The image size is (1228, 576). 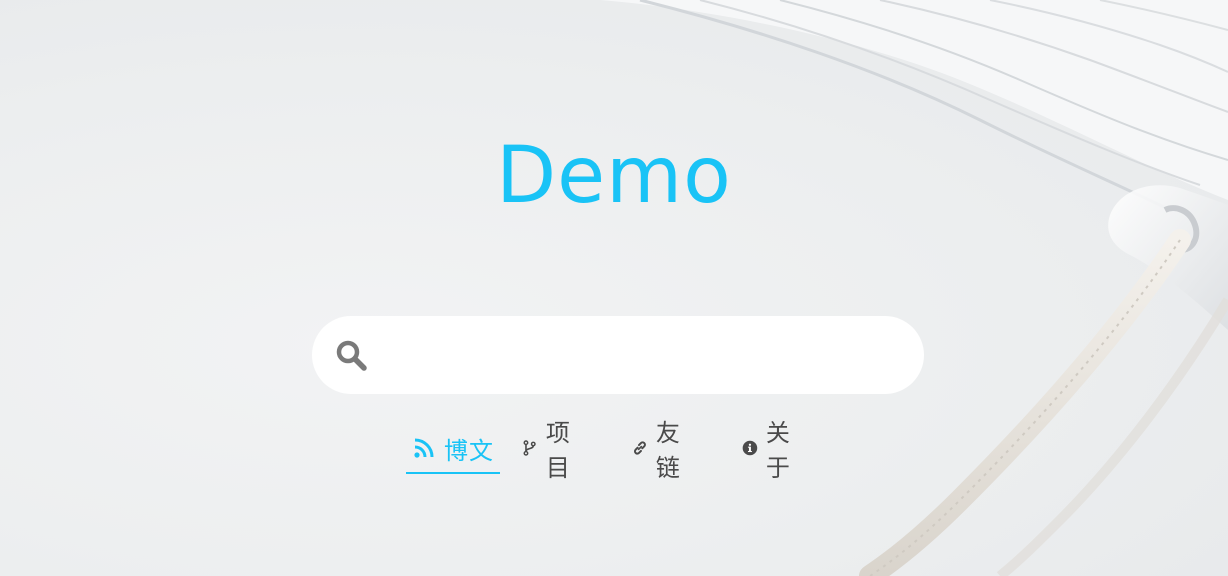 I want to click on nav-label-links: 友链, so click(x=668, y=450).